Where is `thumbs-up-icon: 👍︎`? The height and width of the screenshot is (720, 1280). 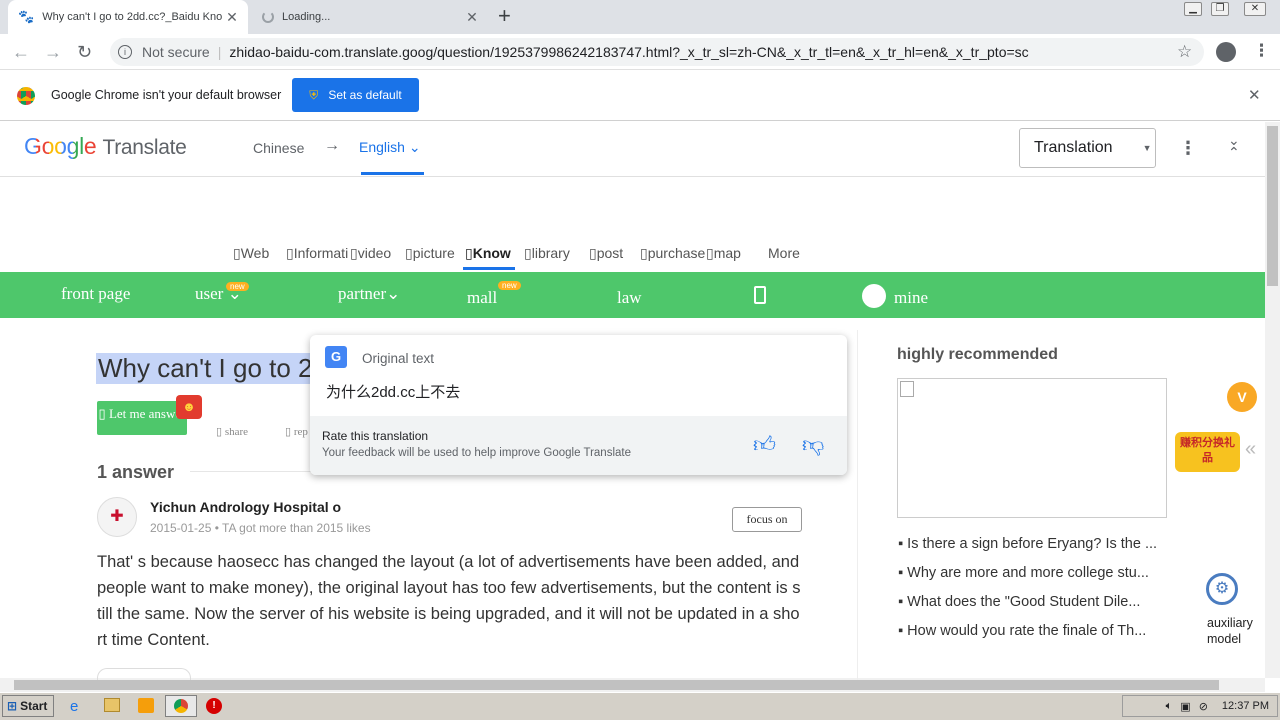 thumbs-up-icon: 👍︎ is located at coordinates (764, 444).